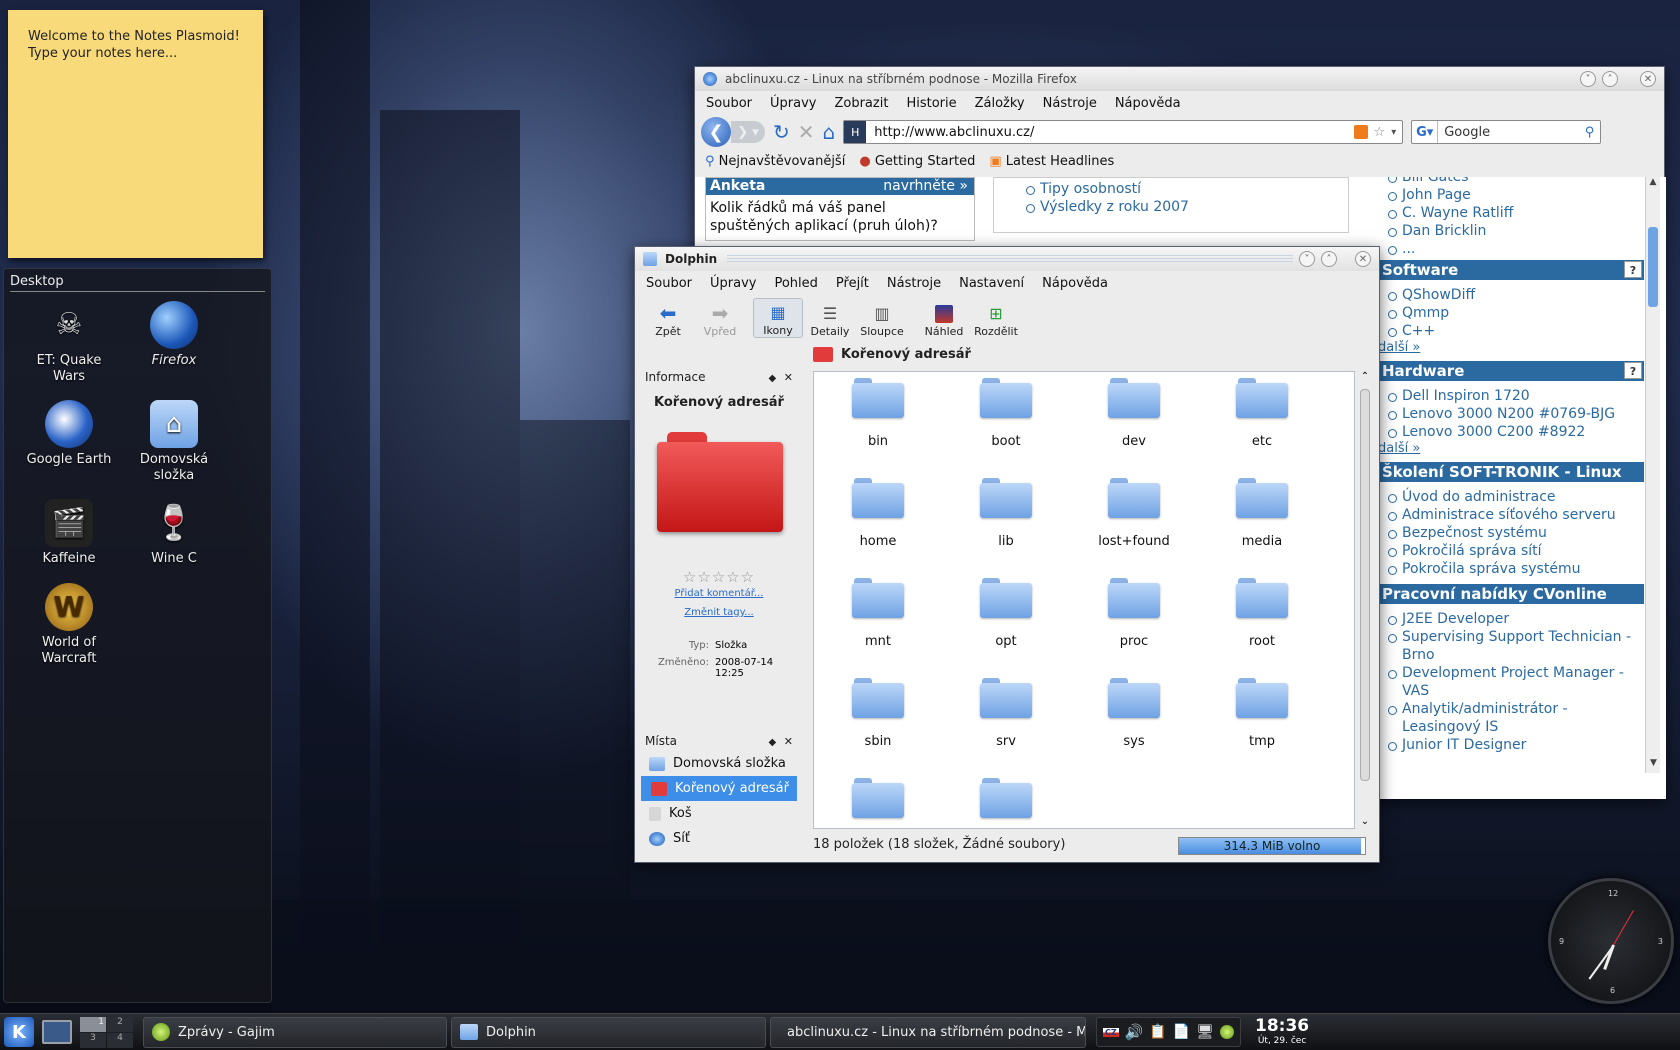 The image size is (1680, 1050). What do you see at coordinates (830, 318) in the screenshot?
I see `details-view-button: ☰ Detaily` at bounding box center [830, 318].